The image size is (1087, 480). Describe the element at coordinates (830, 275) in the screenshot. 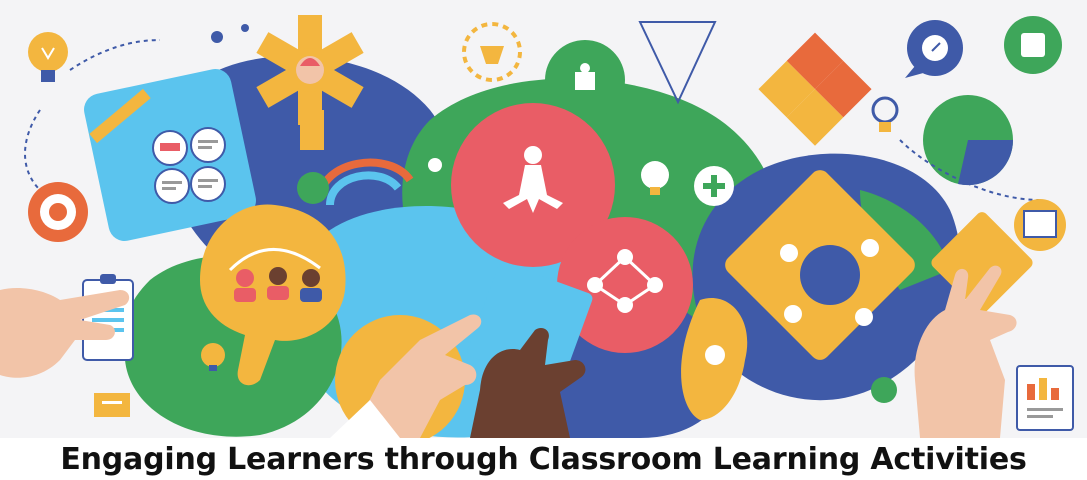

I see `blue-center-disc` at that location.